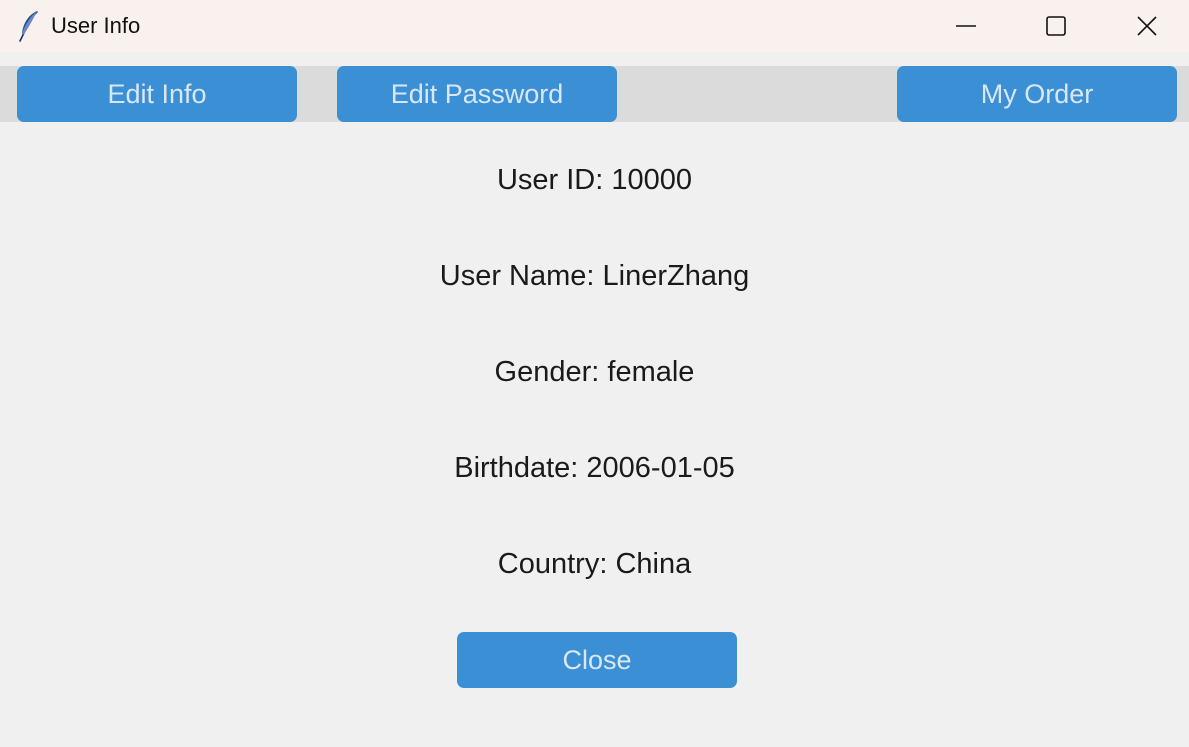 Image resolution: width=1189 pixels, height=747 pixels. What do you see at coordinates (594, 276) in the screenshot?
I see `user-name-label: User Name: LinerZhang` at bounding box center [594, 276].